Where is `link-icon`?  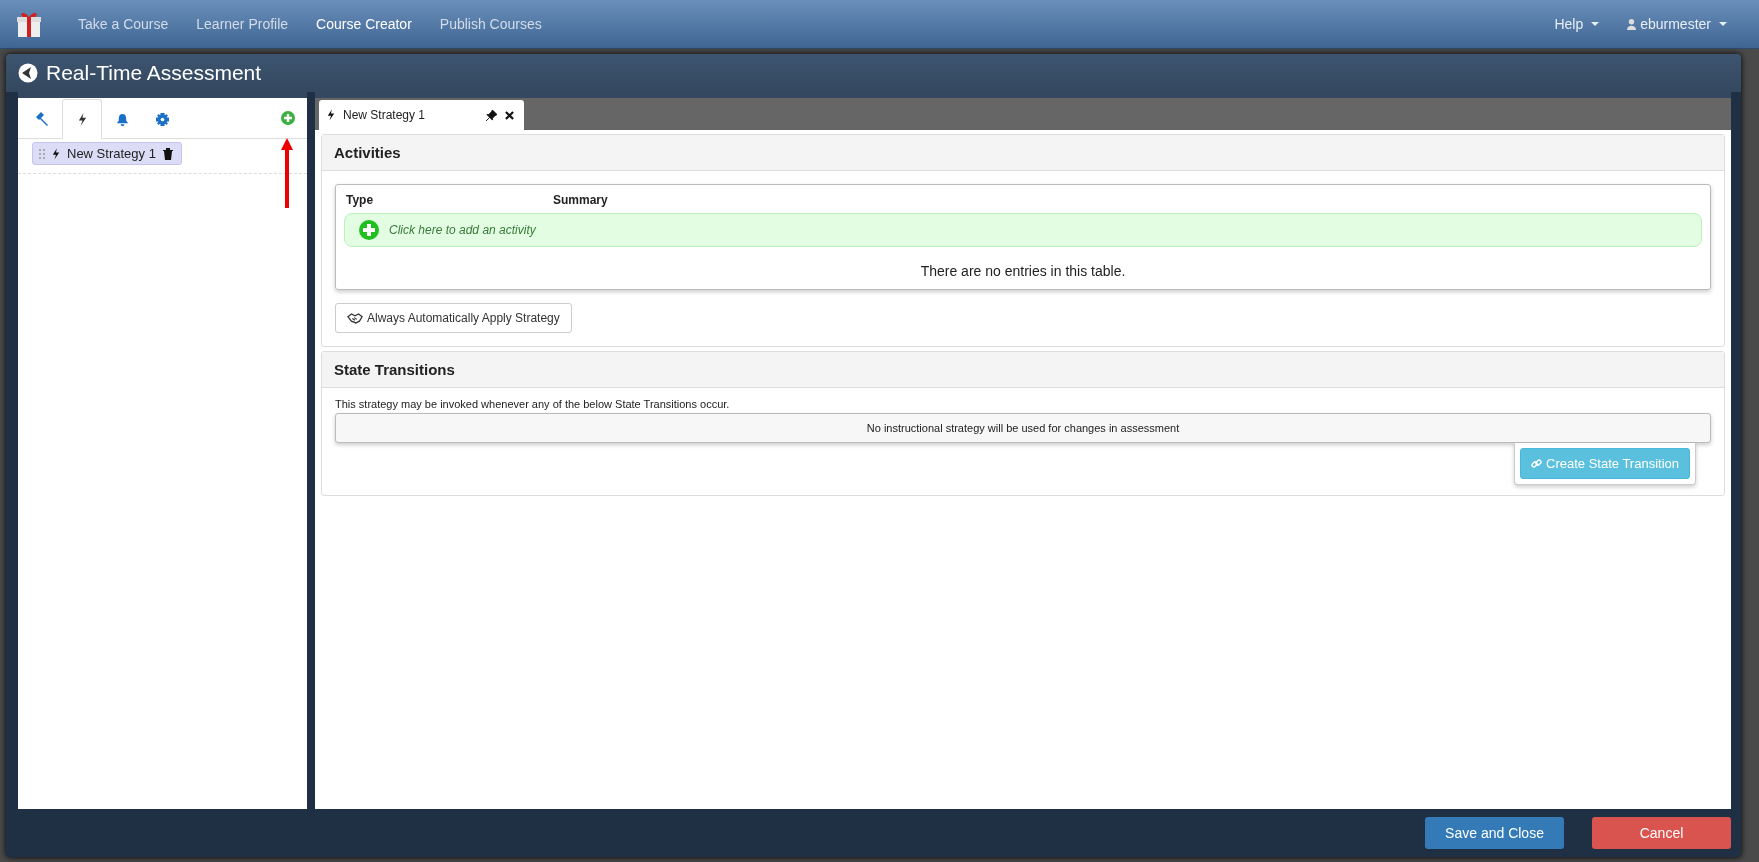 link-icon is located at coordinates (1537, 463).